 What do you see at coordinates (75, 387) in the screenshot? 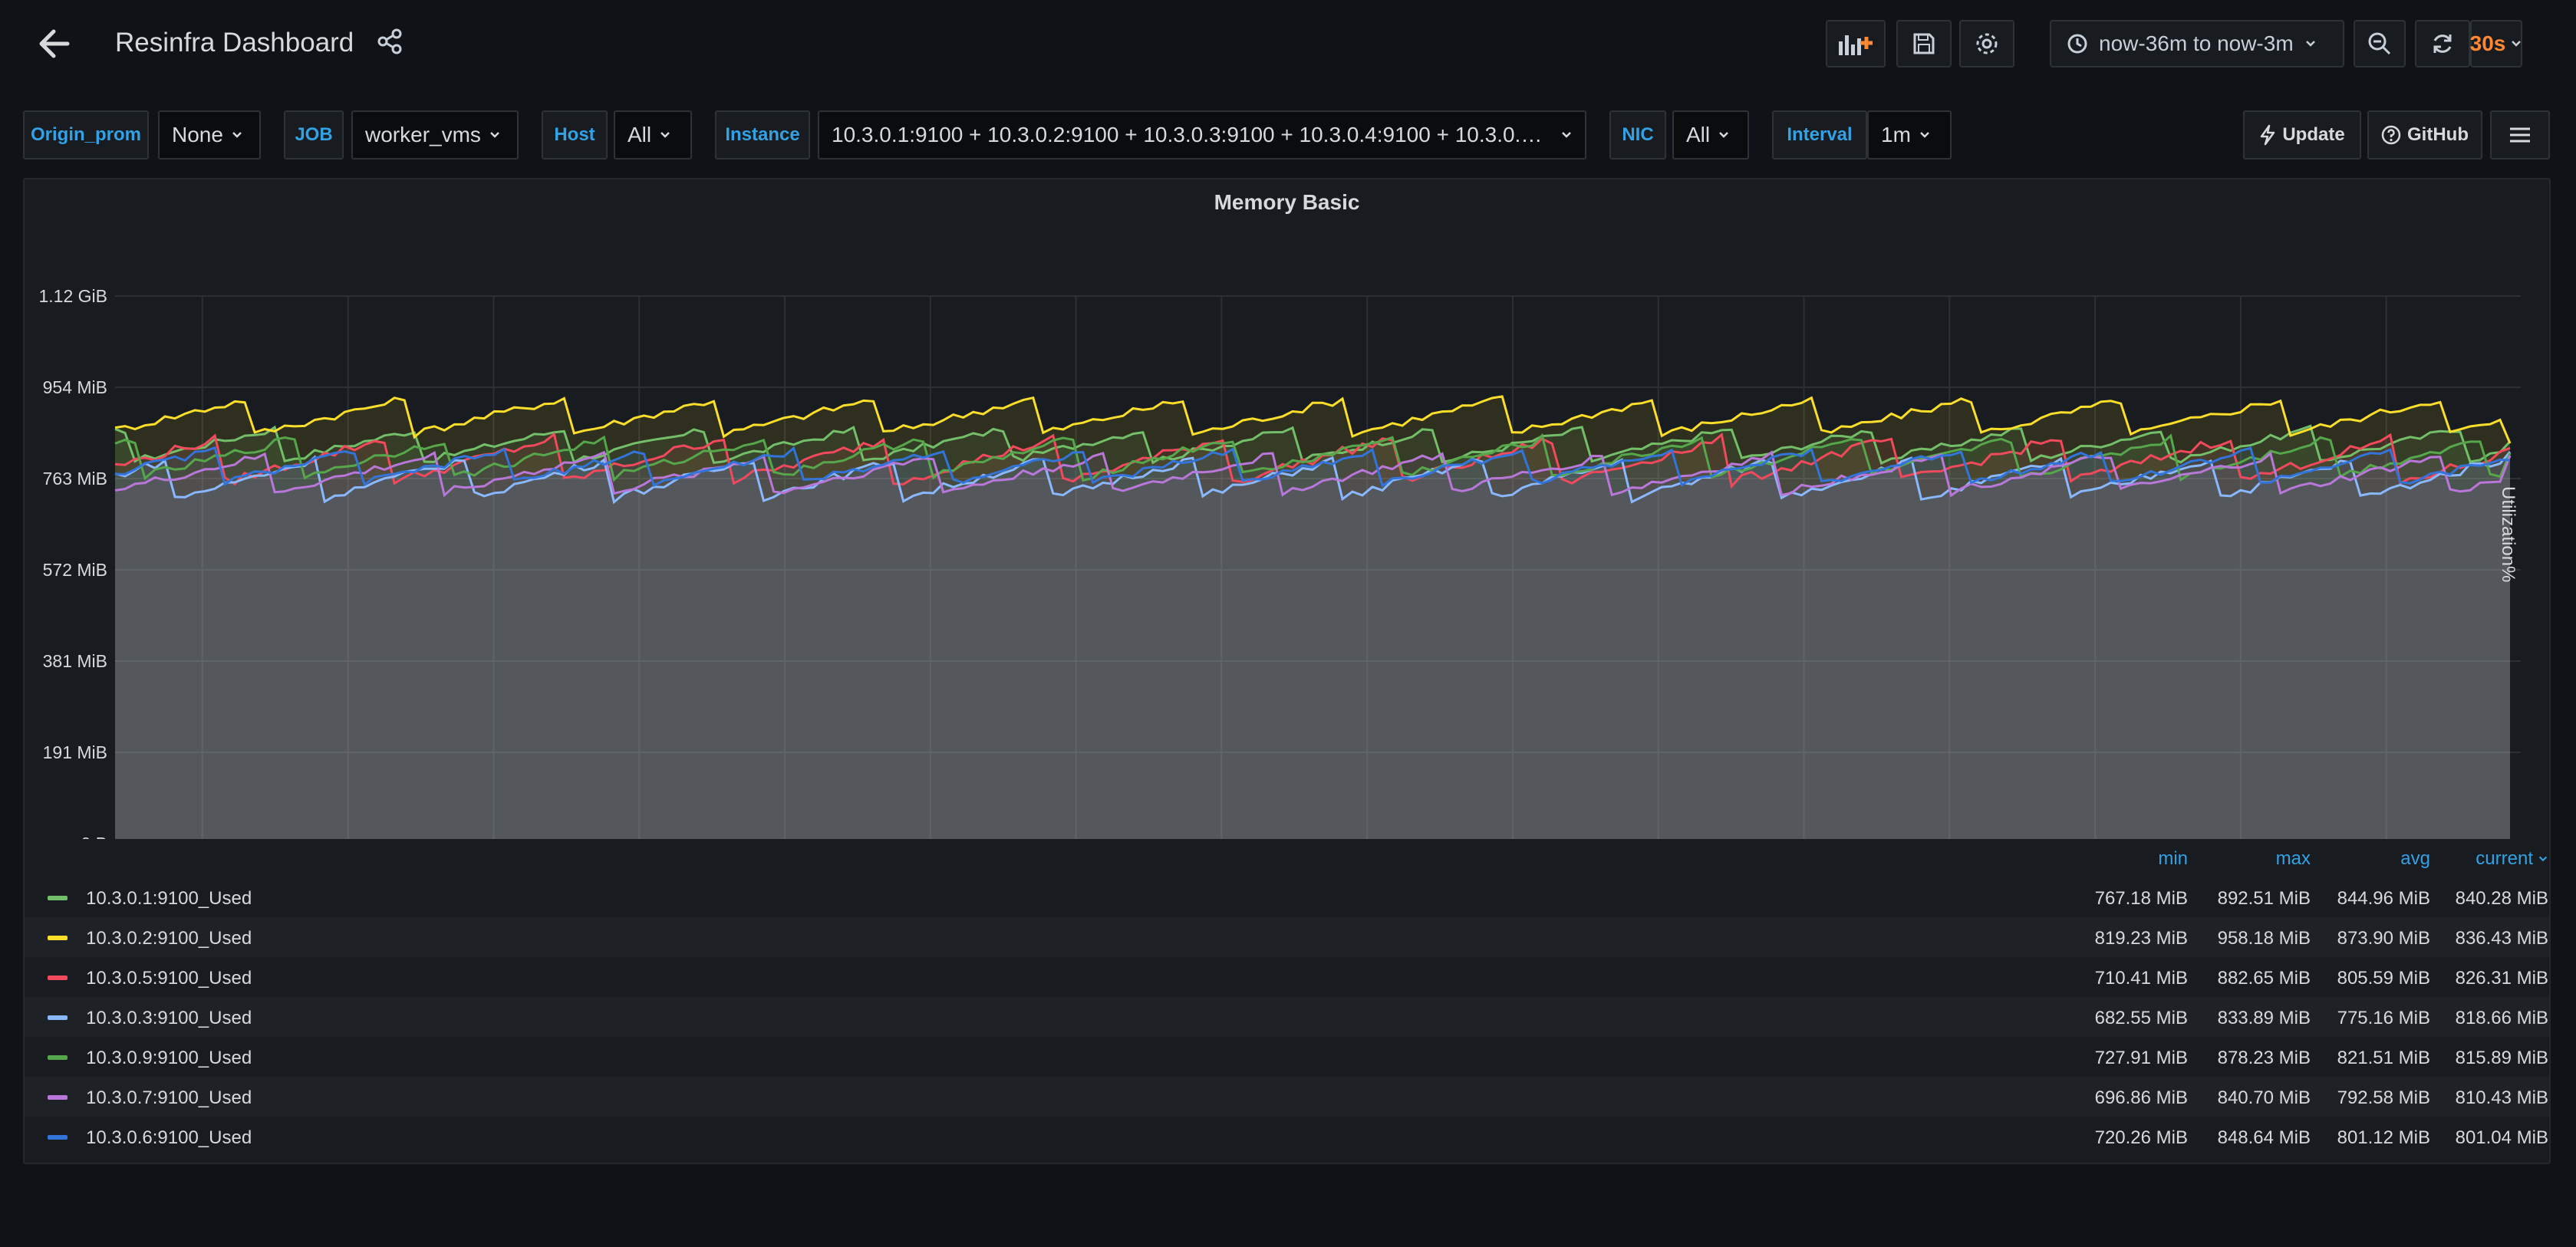
I see `y-tick-label: 954 MiB` at bounding box center [75, 387].